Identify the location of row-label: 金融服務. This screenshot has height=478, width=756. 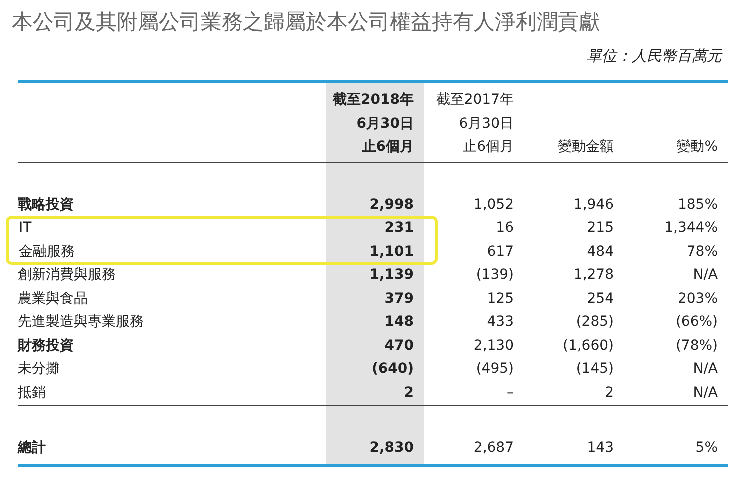
(47, 252).